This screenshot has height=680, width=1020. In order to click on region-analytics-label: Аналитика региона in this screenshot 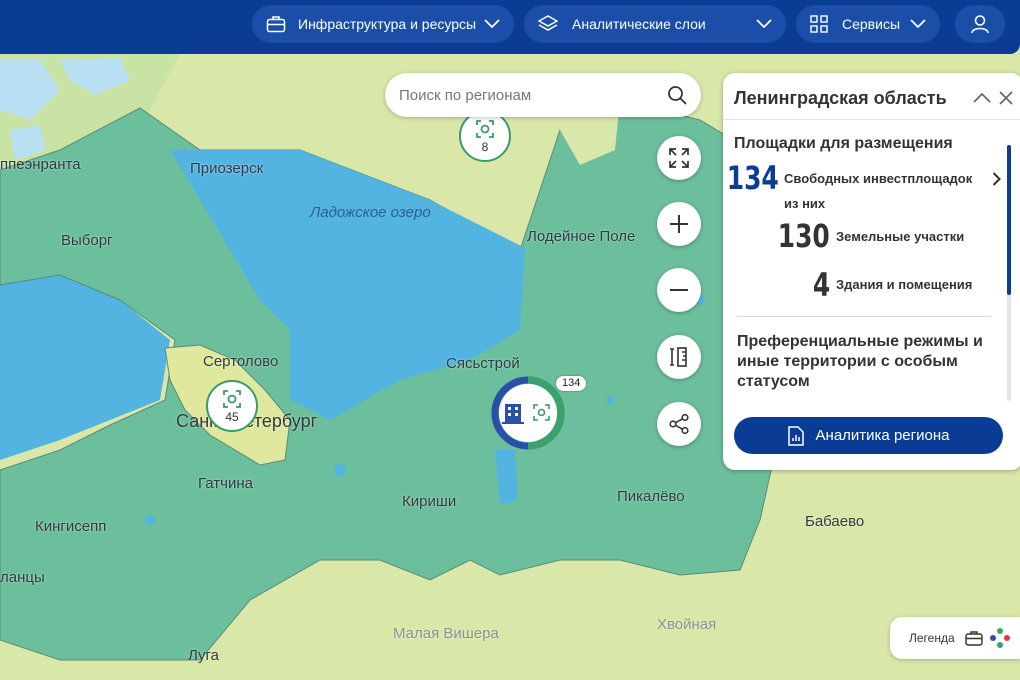, I will do `click(882, 435)`.